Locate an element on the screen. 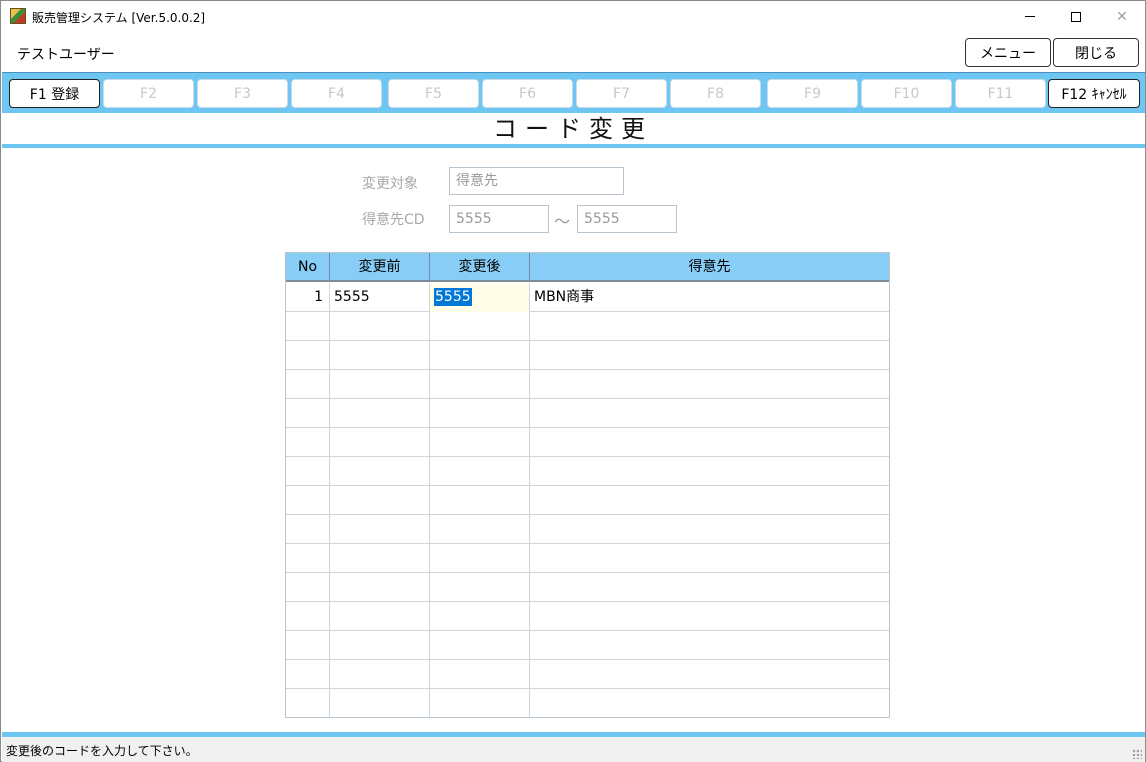 Image resolution: width=1146 pixels, height=762 pixels. customer-code-from-field: 5555 is located at coordinates (499, 219).